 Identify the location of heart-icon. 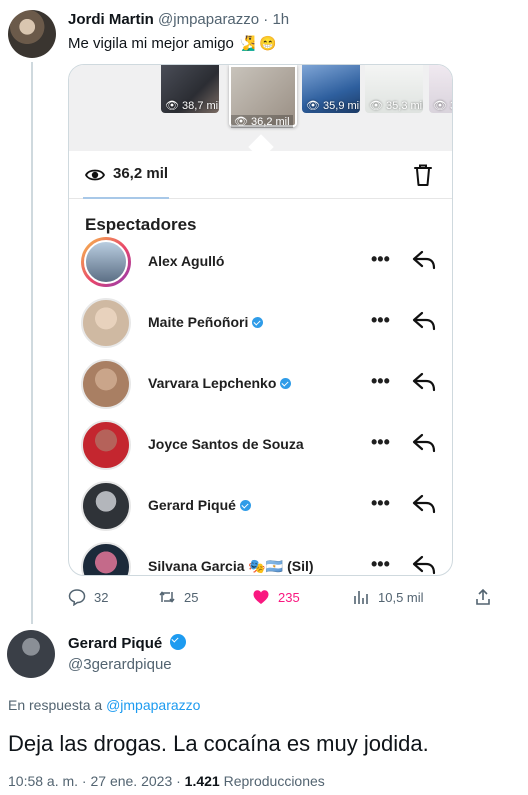
(261, 597).